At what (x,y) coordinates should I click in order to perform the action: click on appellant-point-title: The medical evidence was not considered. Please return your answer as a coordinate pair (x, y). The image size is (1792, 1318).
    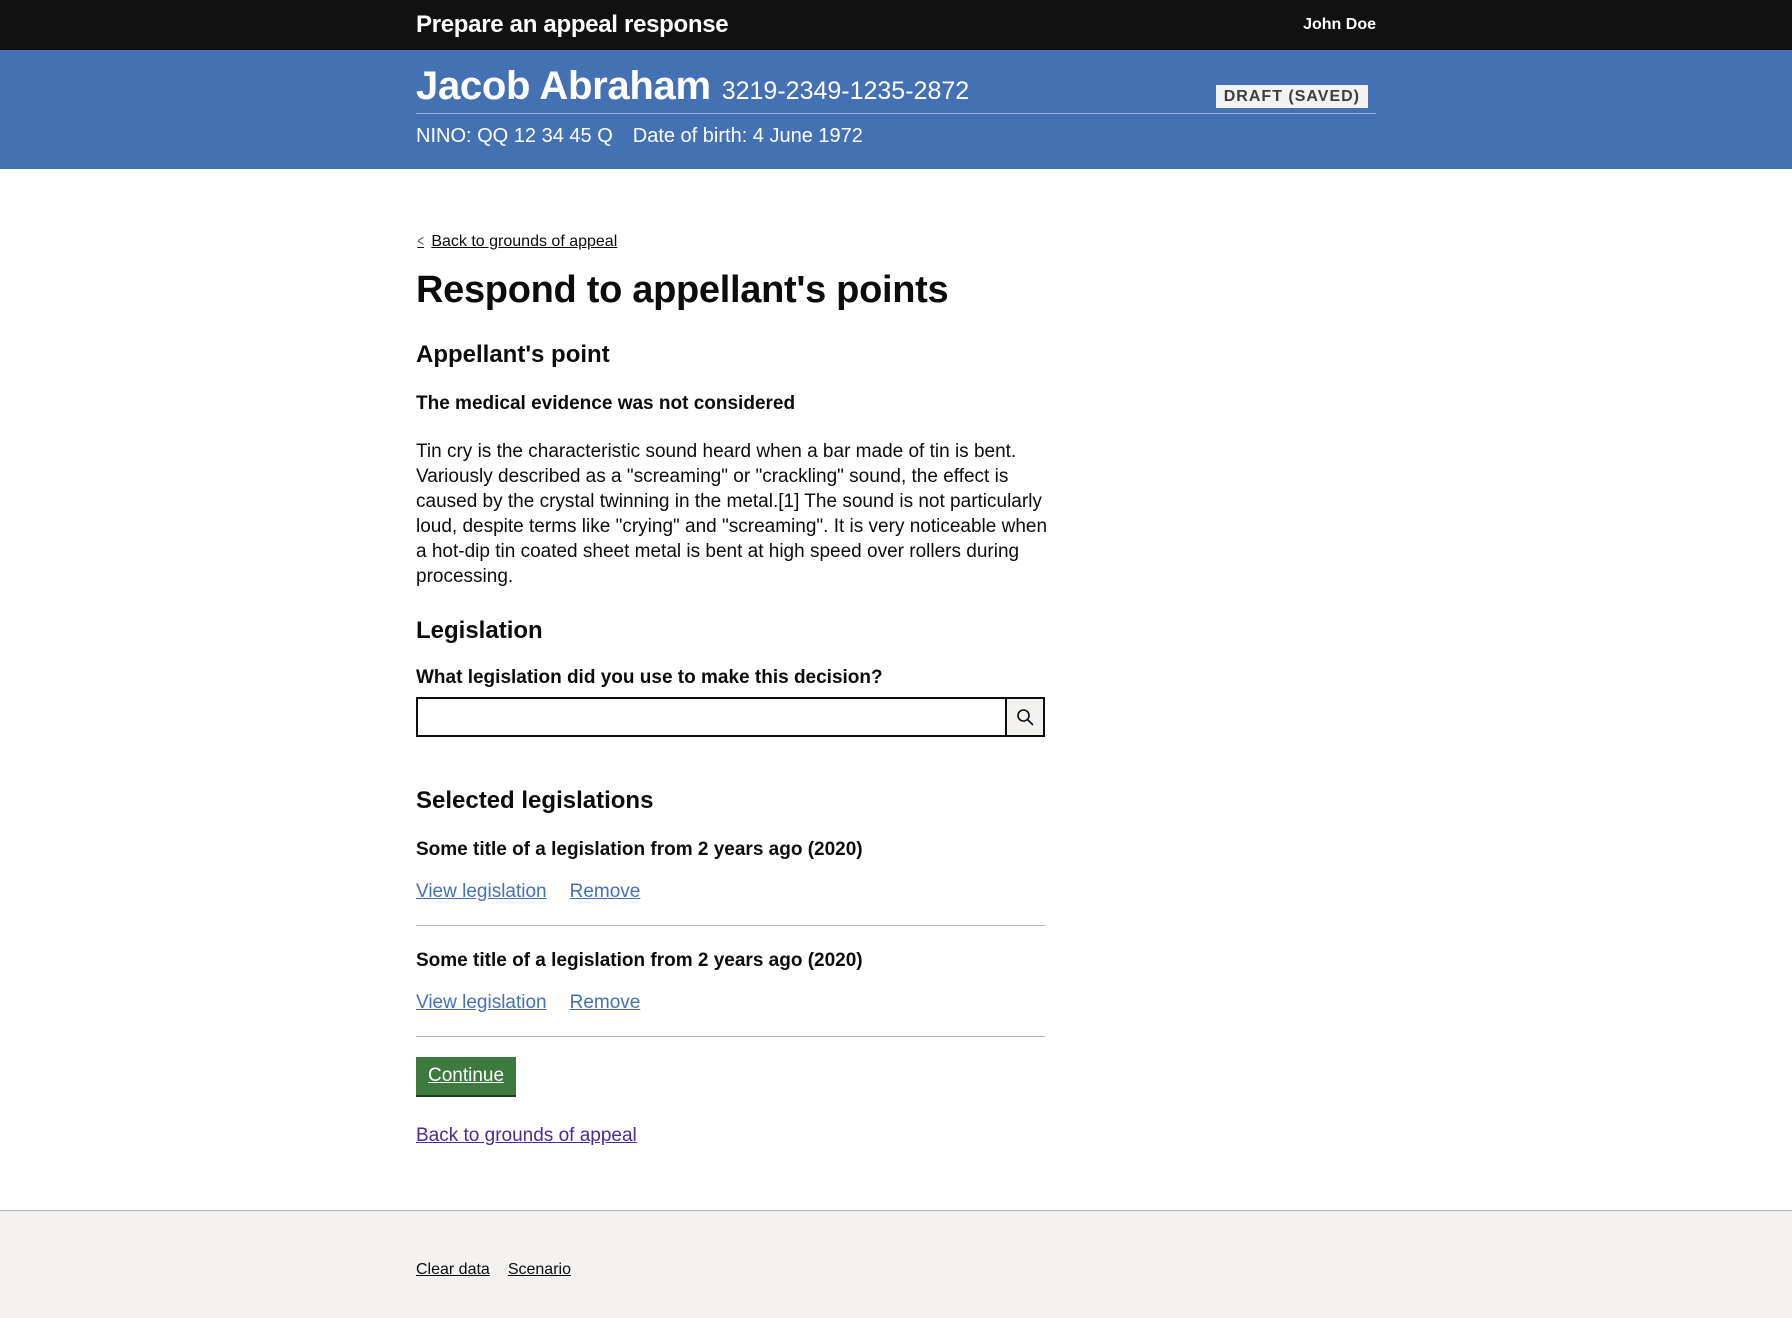
    Looking at the image, I should click on (606, 403).